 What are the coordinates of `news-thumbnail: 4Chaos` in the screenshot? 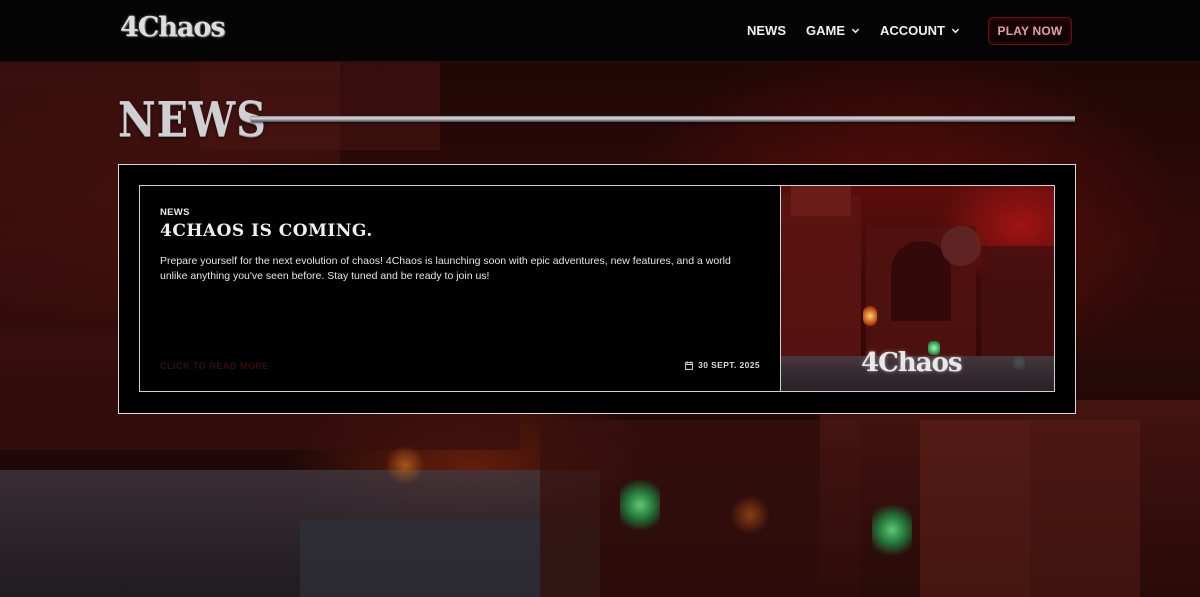 It's located at (917, 288).